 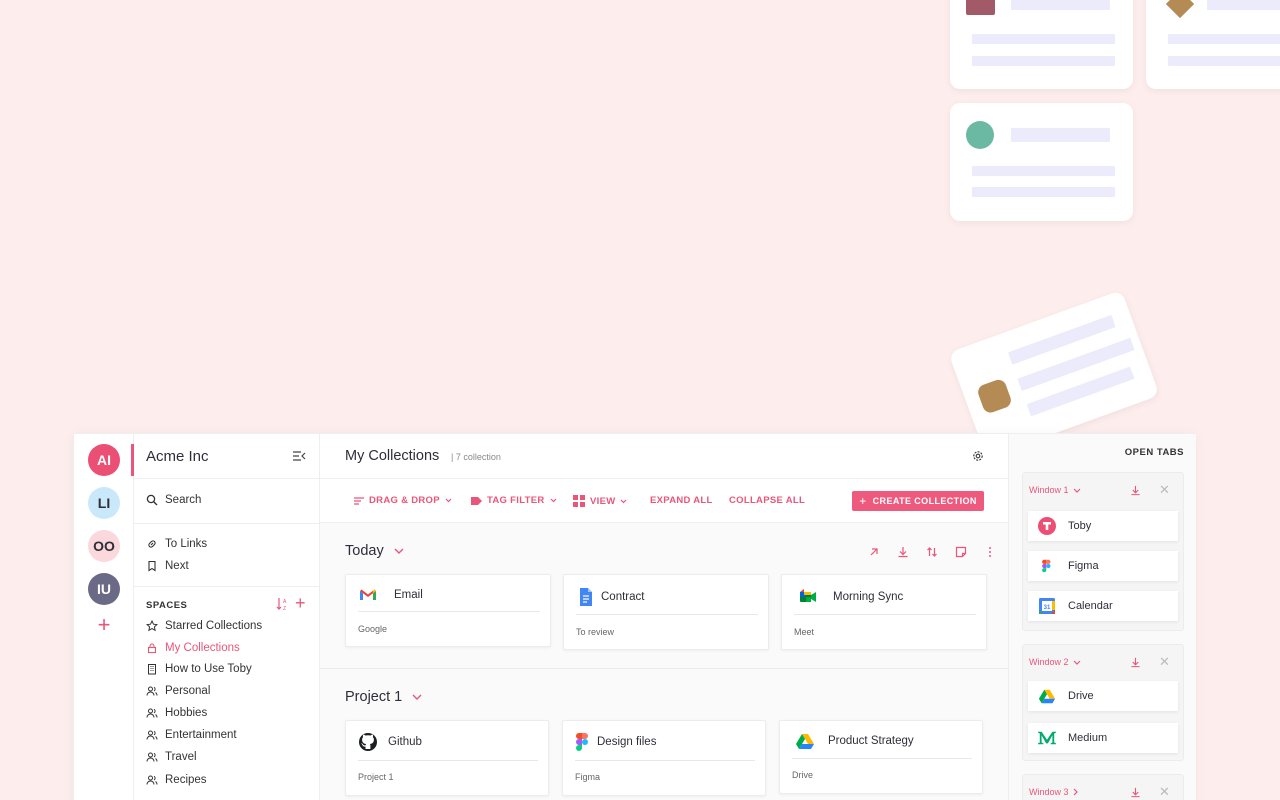 I want to click on window-label: Window 1, so click(x=1055, y=490).